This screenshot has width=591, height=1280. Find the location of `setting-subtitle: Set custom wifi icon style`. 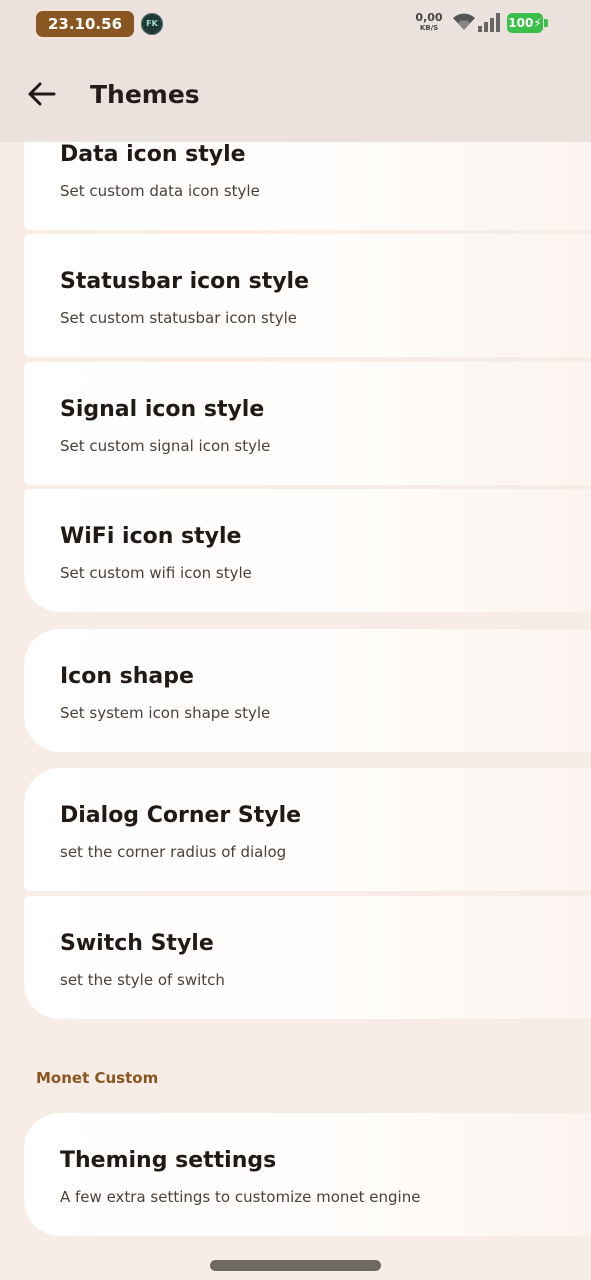

setting-subtitle: Set custom wifi icon style is located at coordinates (156, 573).